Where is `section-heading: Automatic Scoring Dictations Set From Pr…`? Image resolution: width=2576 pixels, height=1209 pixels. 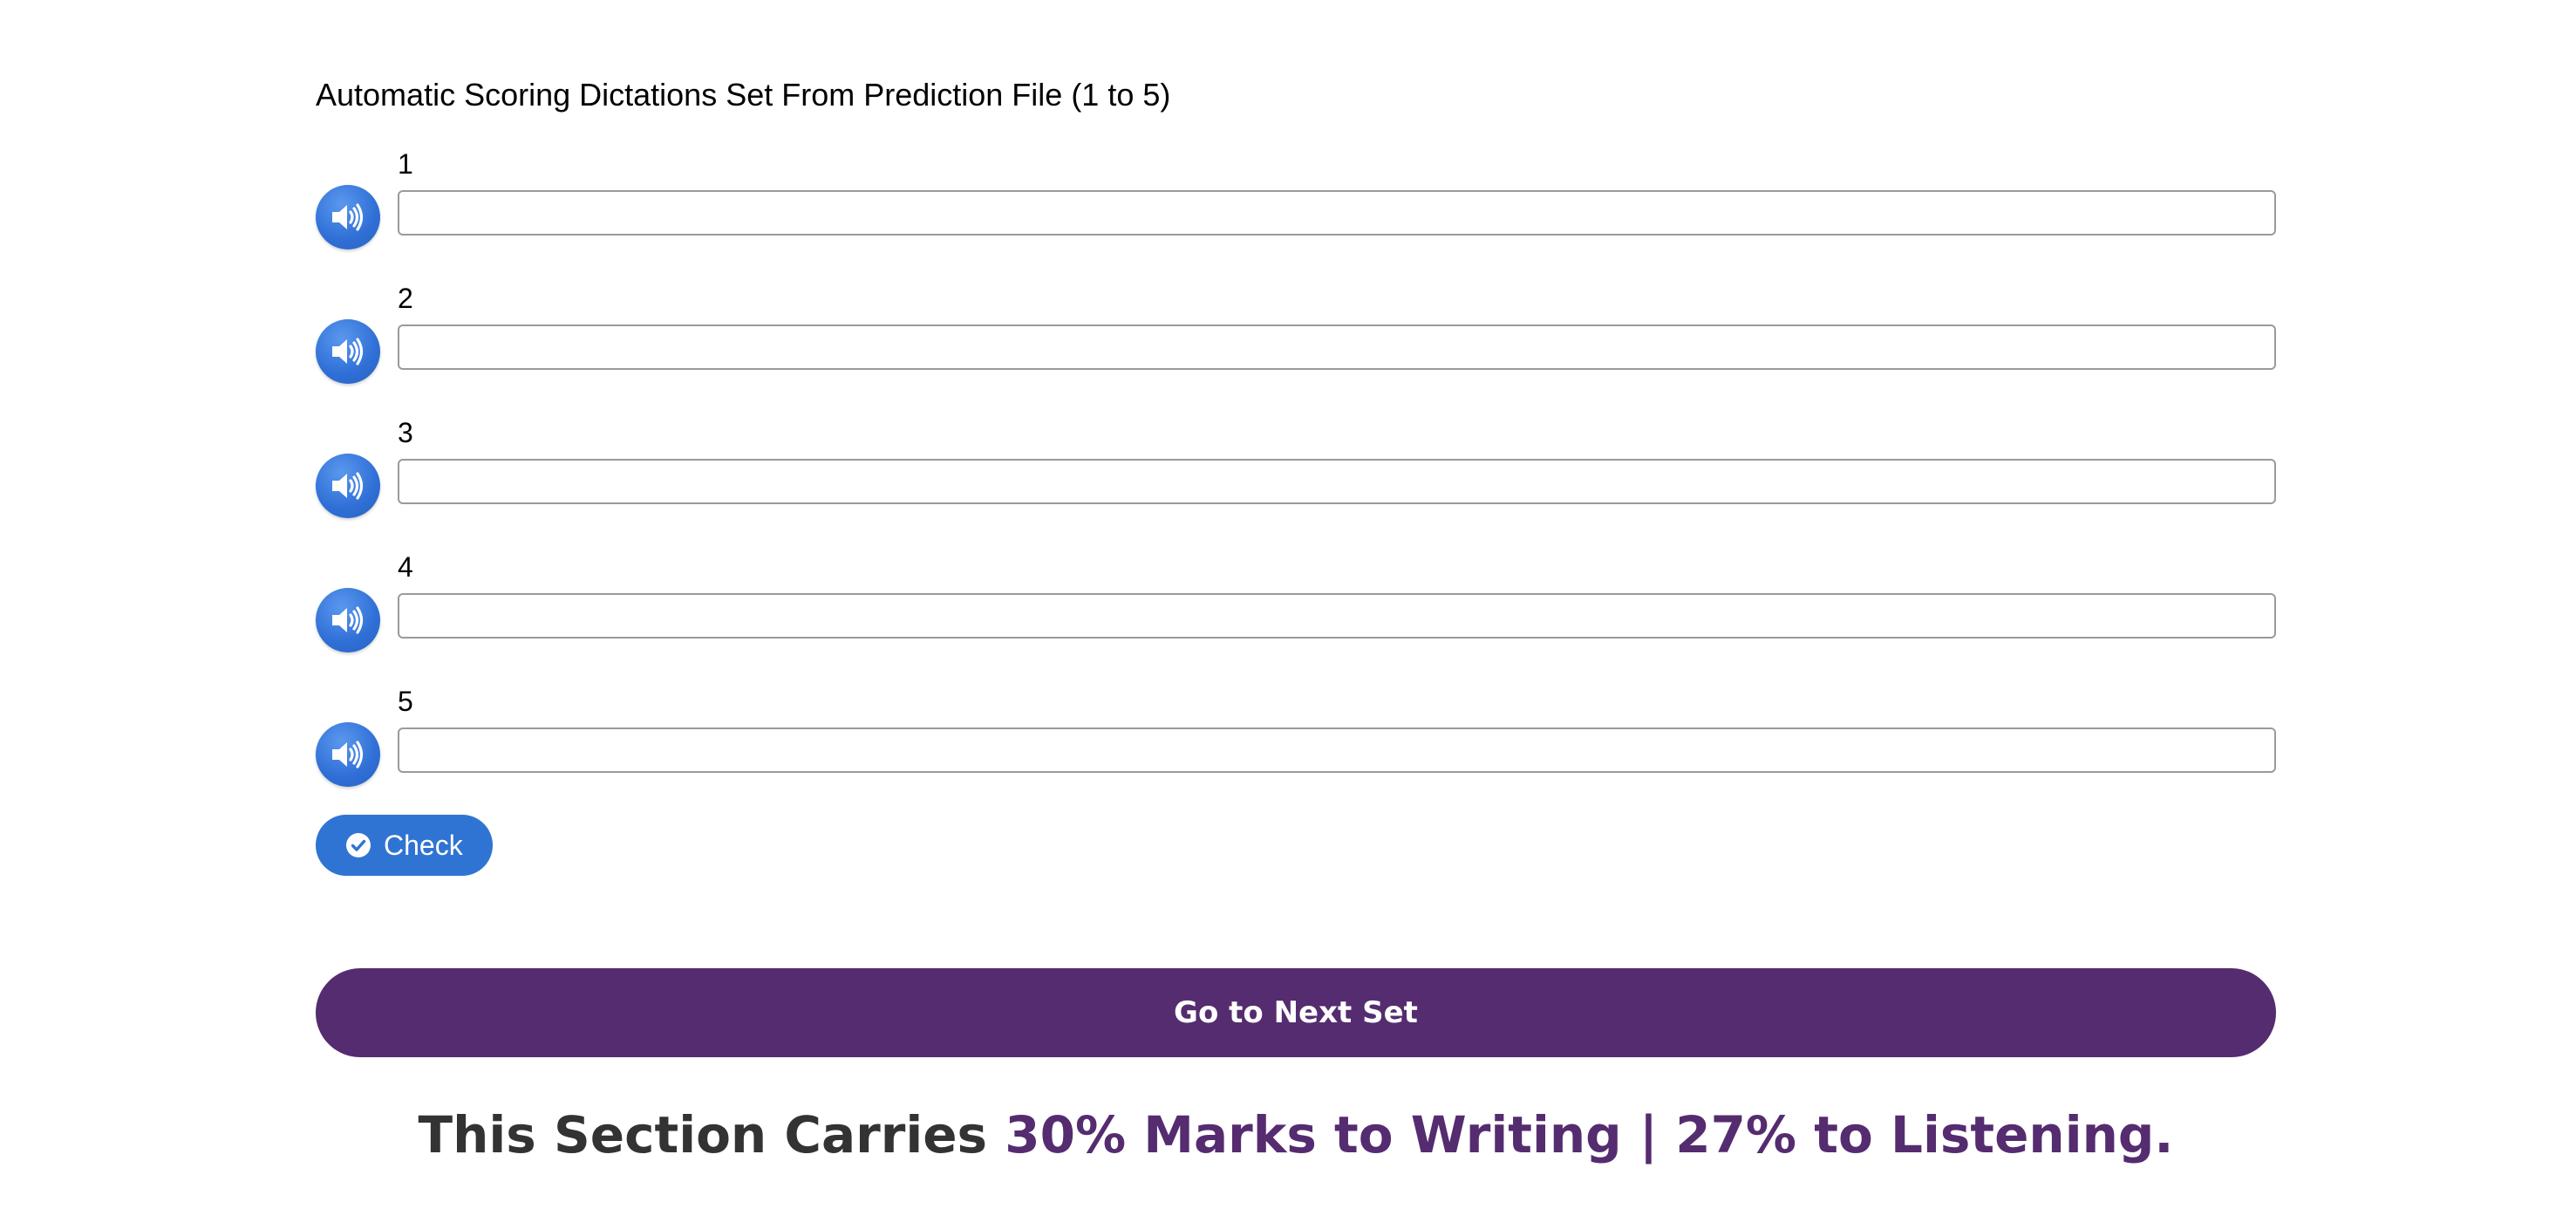 section-heading: Automatic Scoring Dictations Set From Pr… is located at coordinates (744, 95).